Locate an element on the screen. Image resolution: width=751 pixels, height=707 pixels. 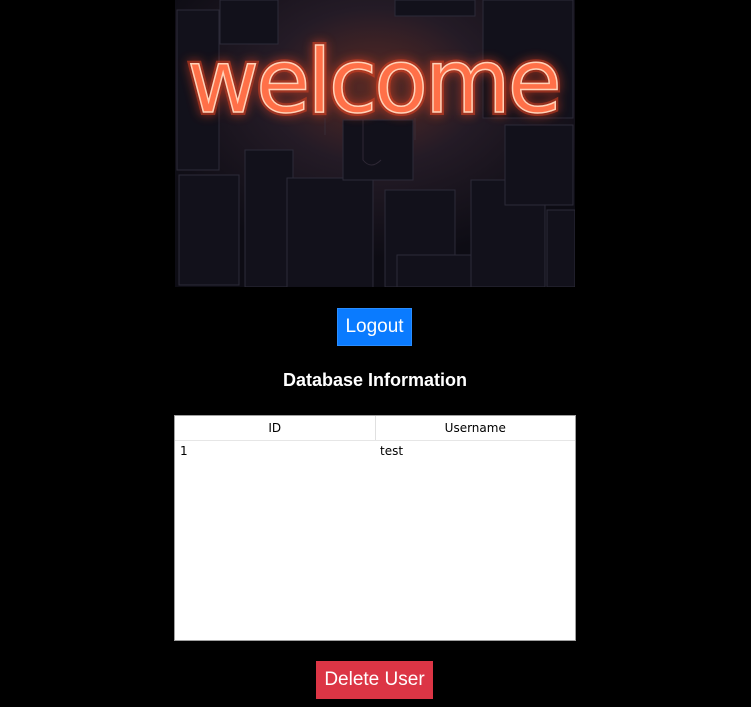
column-header-username: Username is located at coordinates (475, 428).